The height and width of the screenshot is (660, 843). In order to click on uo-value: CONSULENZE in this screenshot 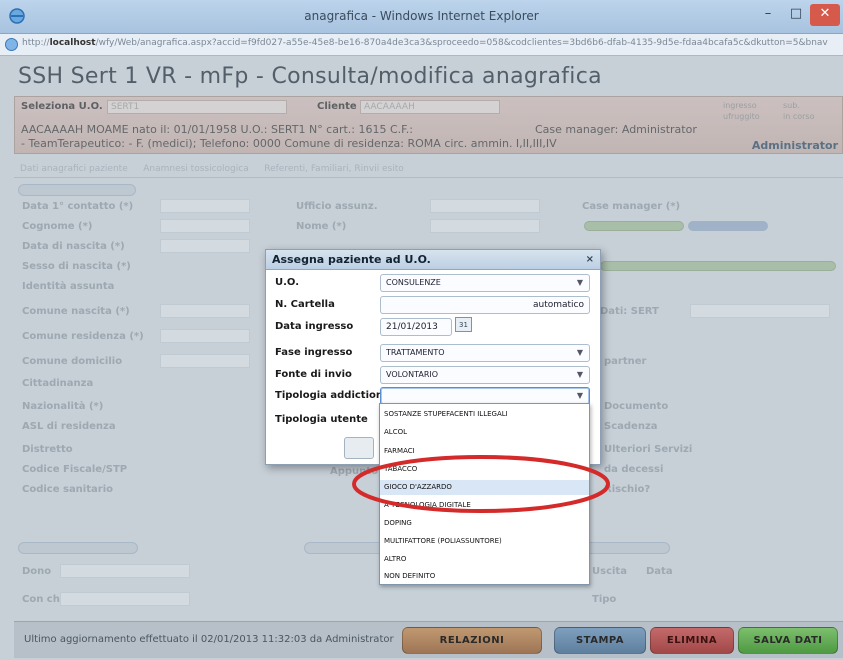, I will do `click(413, 282)`.